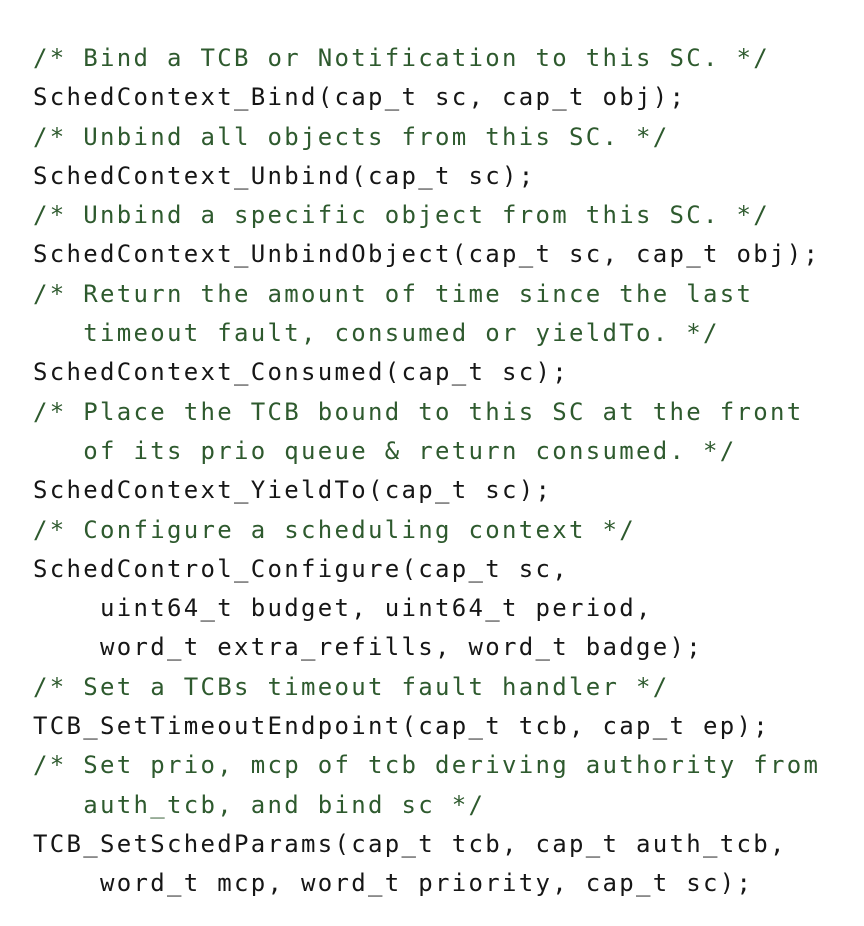 Image resolution: width=864 pixels, height=926 pixels. Describe the element at coordinates (301, 372) in the screenshot. I see `code-statement-line: SchedContext_Consumed(cap_t sc);` at that location.